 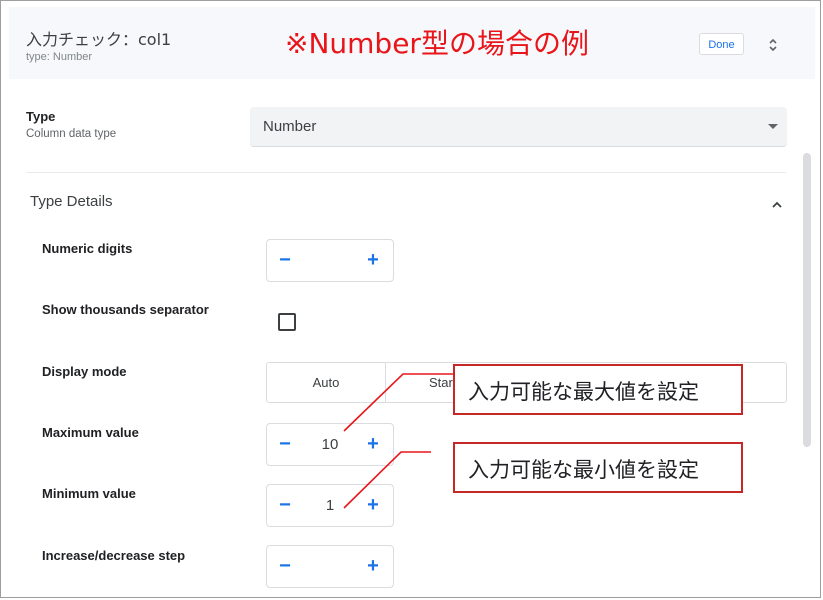 I want to click on type-details-title: Type Details, so click(x=71, y=201).